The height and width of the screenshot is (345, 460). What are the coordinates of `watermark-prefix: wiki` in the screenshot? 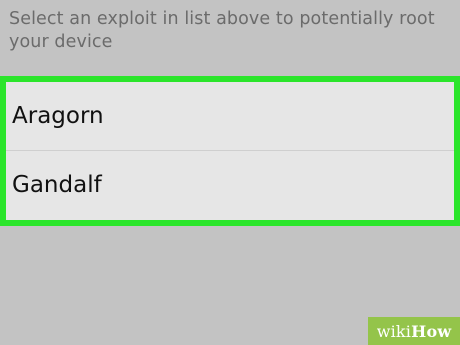 It's located at (394, 331).